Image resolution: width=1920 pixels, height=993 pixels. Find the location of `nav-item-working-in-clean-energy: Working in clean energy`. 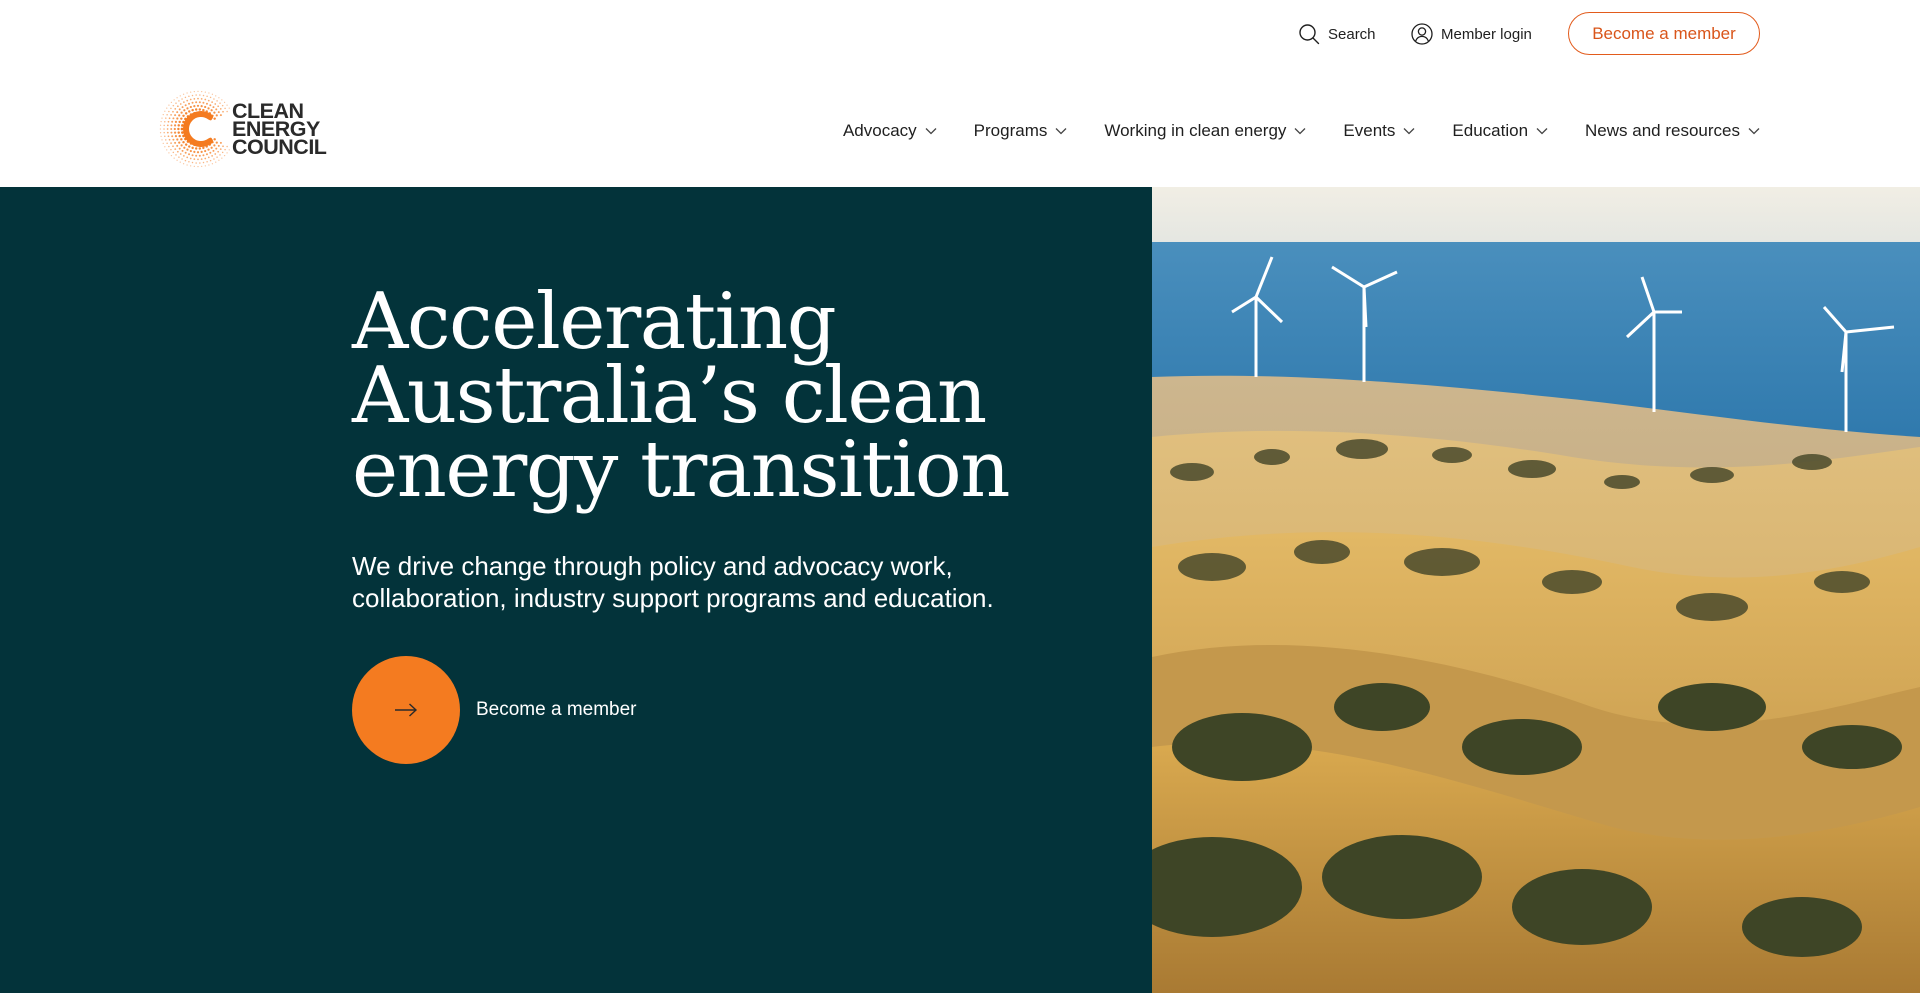

nav-item-working-in-clean-energy: Working in clean energy is located at coordinates (1205, 131).